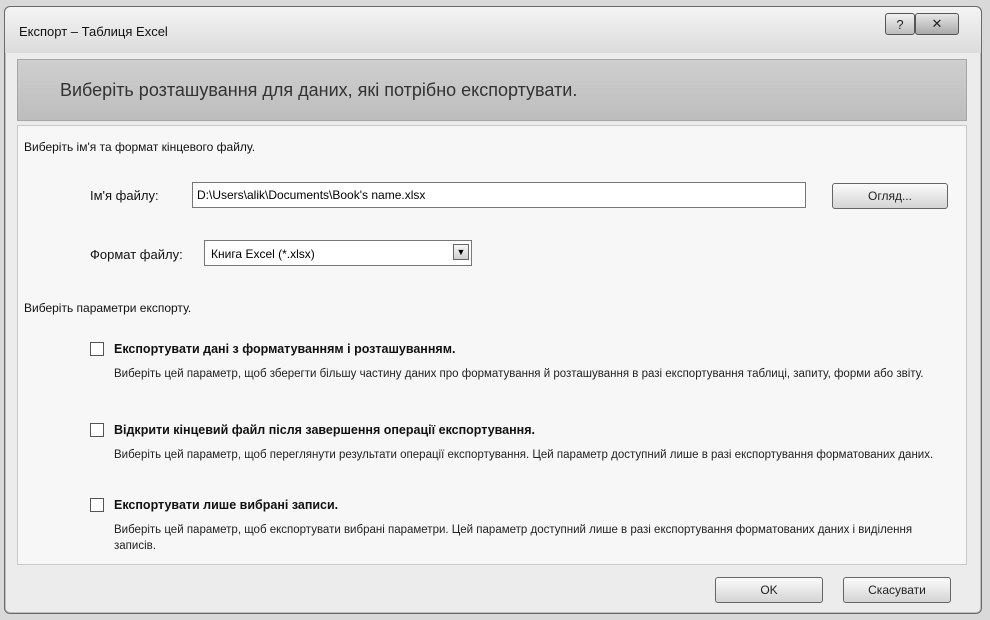 This screenshot has height=620, width=990. Describe the element at coordinates (97, 505) in the screenshot. I see `selected-records-checkbox` at that location.